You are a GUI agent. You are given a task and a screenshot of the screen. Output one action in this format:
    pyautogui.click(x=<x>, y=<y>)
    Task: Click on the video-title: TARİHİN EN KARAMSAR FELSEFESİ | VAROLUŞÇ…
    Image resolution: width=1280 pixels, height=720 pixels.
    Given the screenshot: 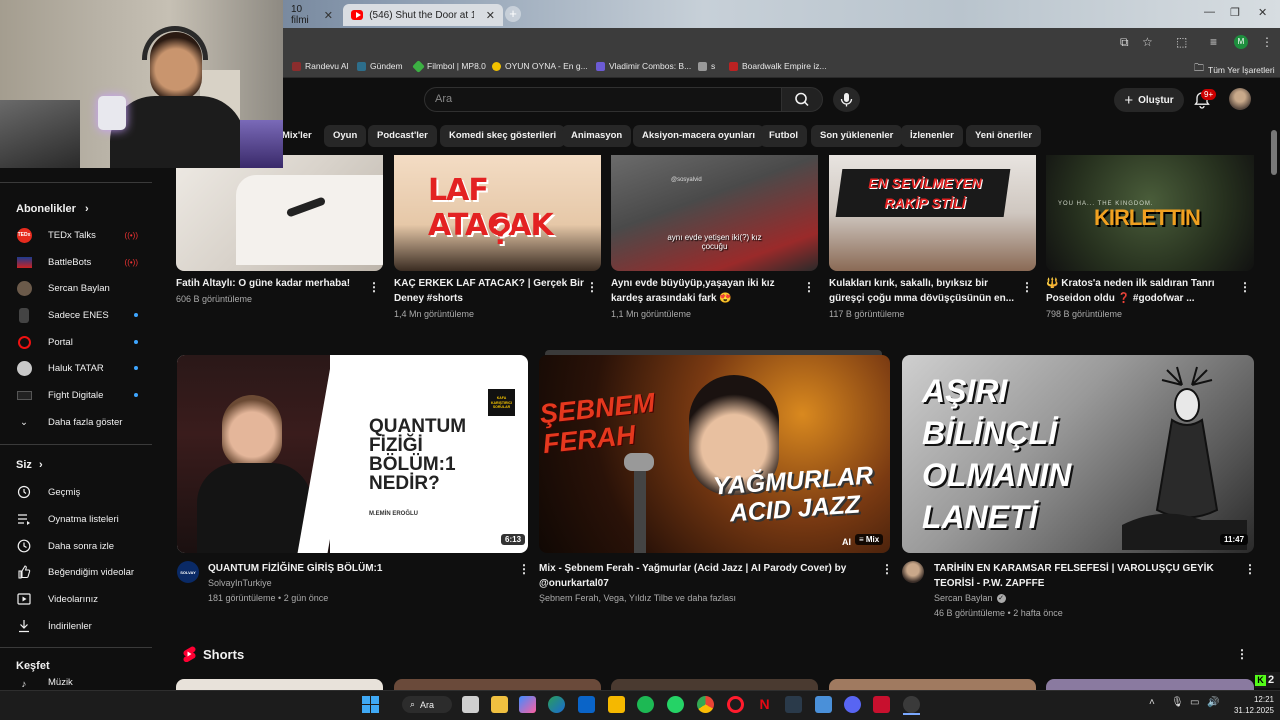 What is the action you would take?
    pyautogui.click(x=1084, y=576)
    